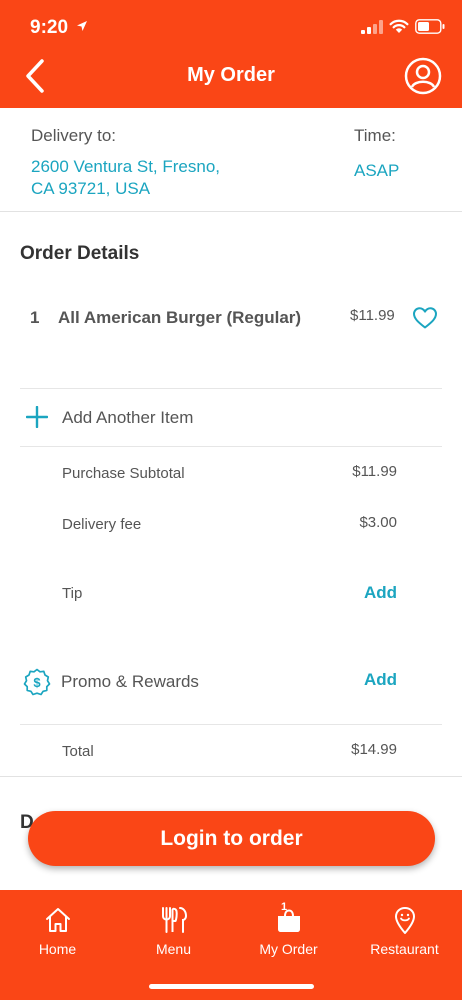 Image resolution: width=462 pixels, height=1000 pixels. I want to click on subtotal-label: Purchase Subtotal, so click(123, 473).